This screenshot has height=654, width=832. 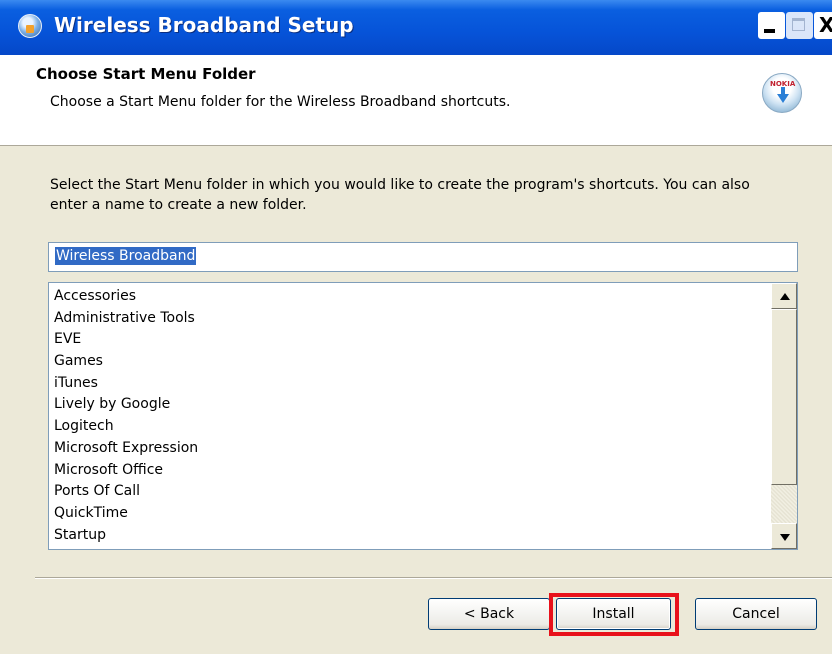 I want to click on folder-list-item: Games, so click(x=411, y=361).